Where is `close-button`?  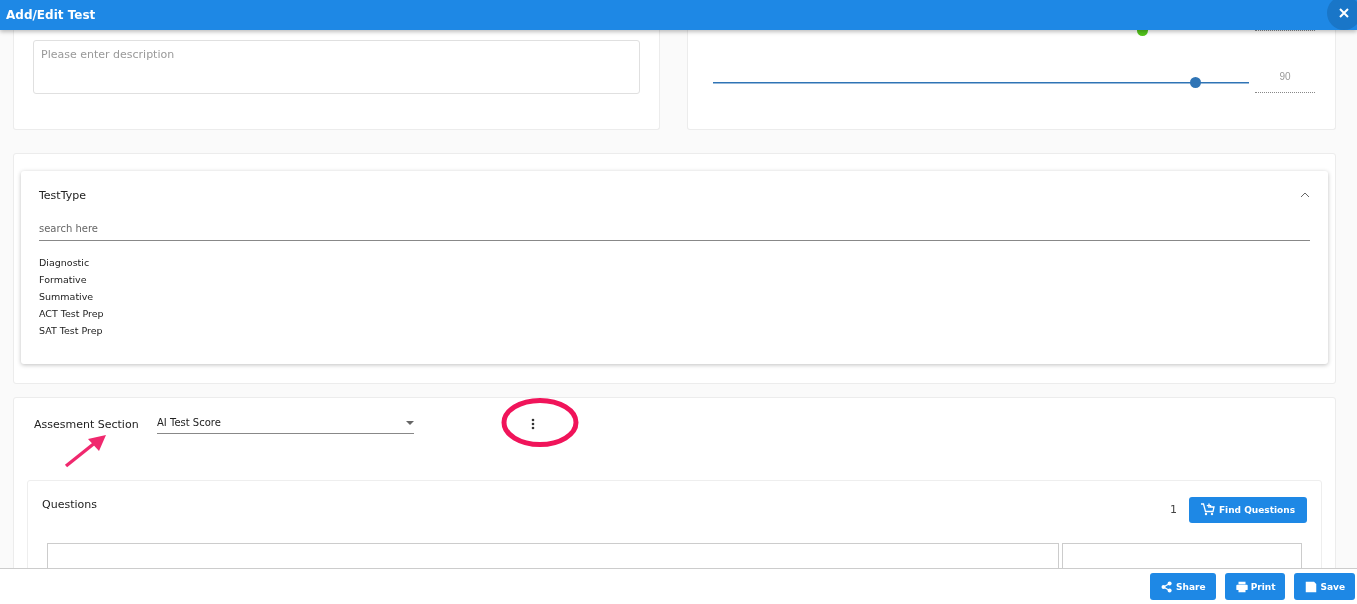 close-button is located at coordinates (1342, 15).